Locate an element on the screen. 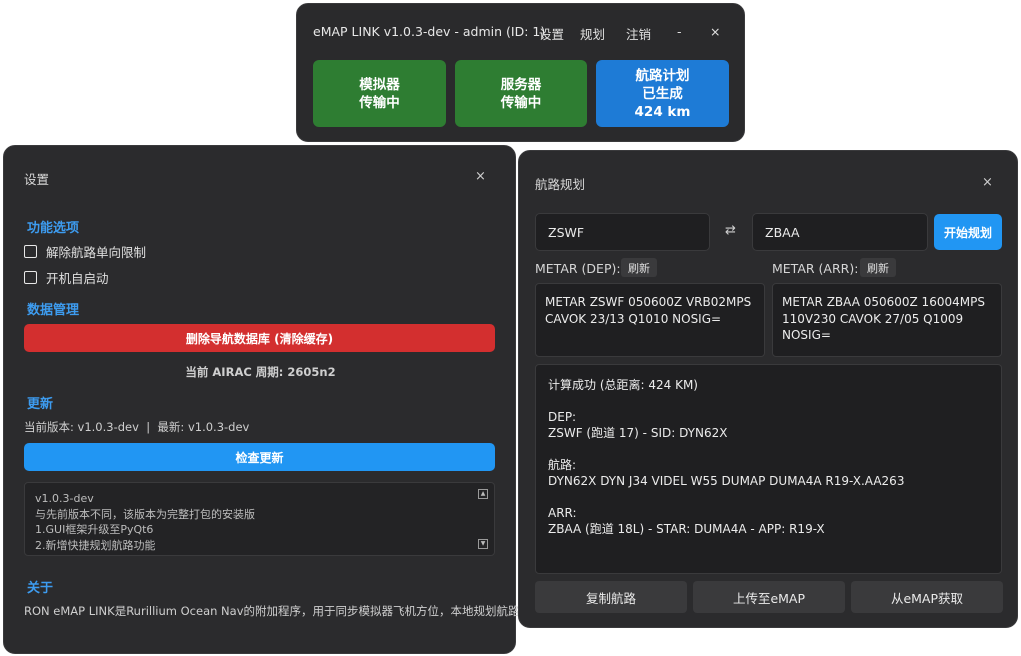 This screenshot has height=656, width=1021. result-route-label: 航路: is located at coordinates (562, 465).